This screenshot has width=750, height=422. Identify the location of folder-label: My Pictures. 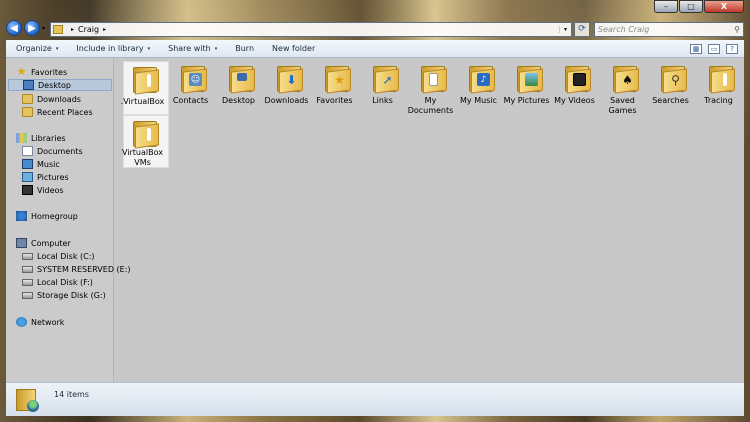
(526, 100).